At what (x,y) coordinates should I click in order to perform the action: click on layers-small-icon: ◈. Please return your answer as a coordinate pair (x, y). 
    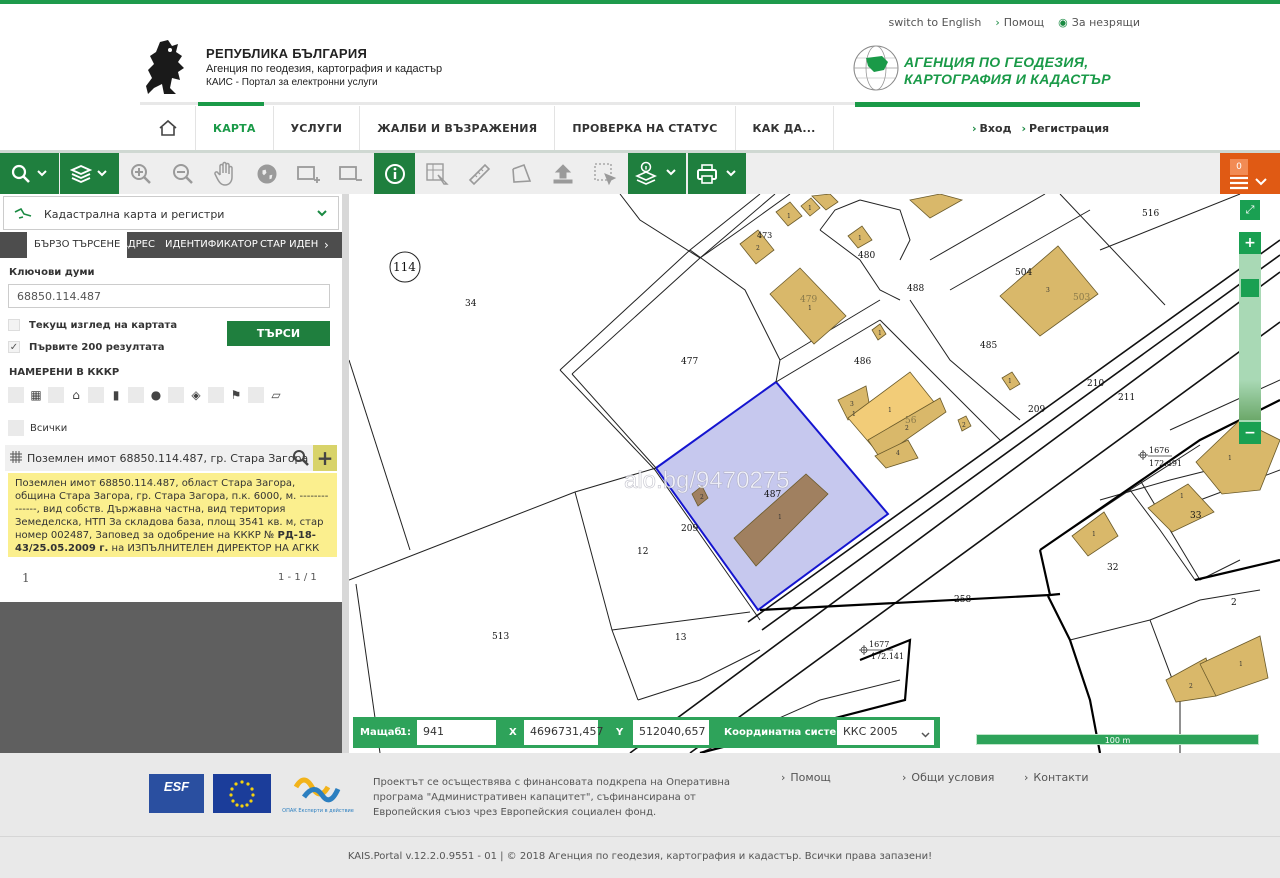
    Looking at the image, I should click on (196, 395).